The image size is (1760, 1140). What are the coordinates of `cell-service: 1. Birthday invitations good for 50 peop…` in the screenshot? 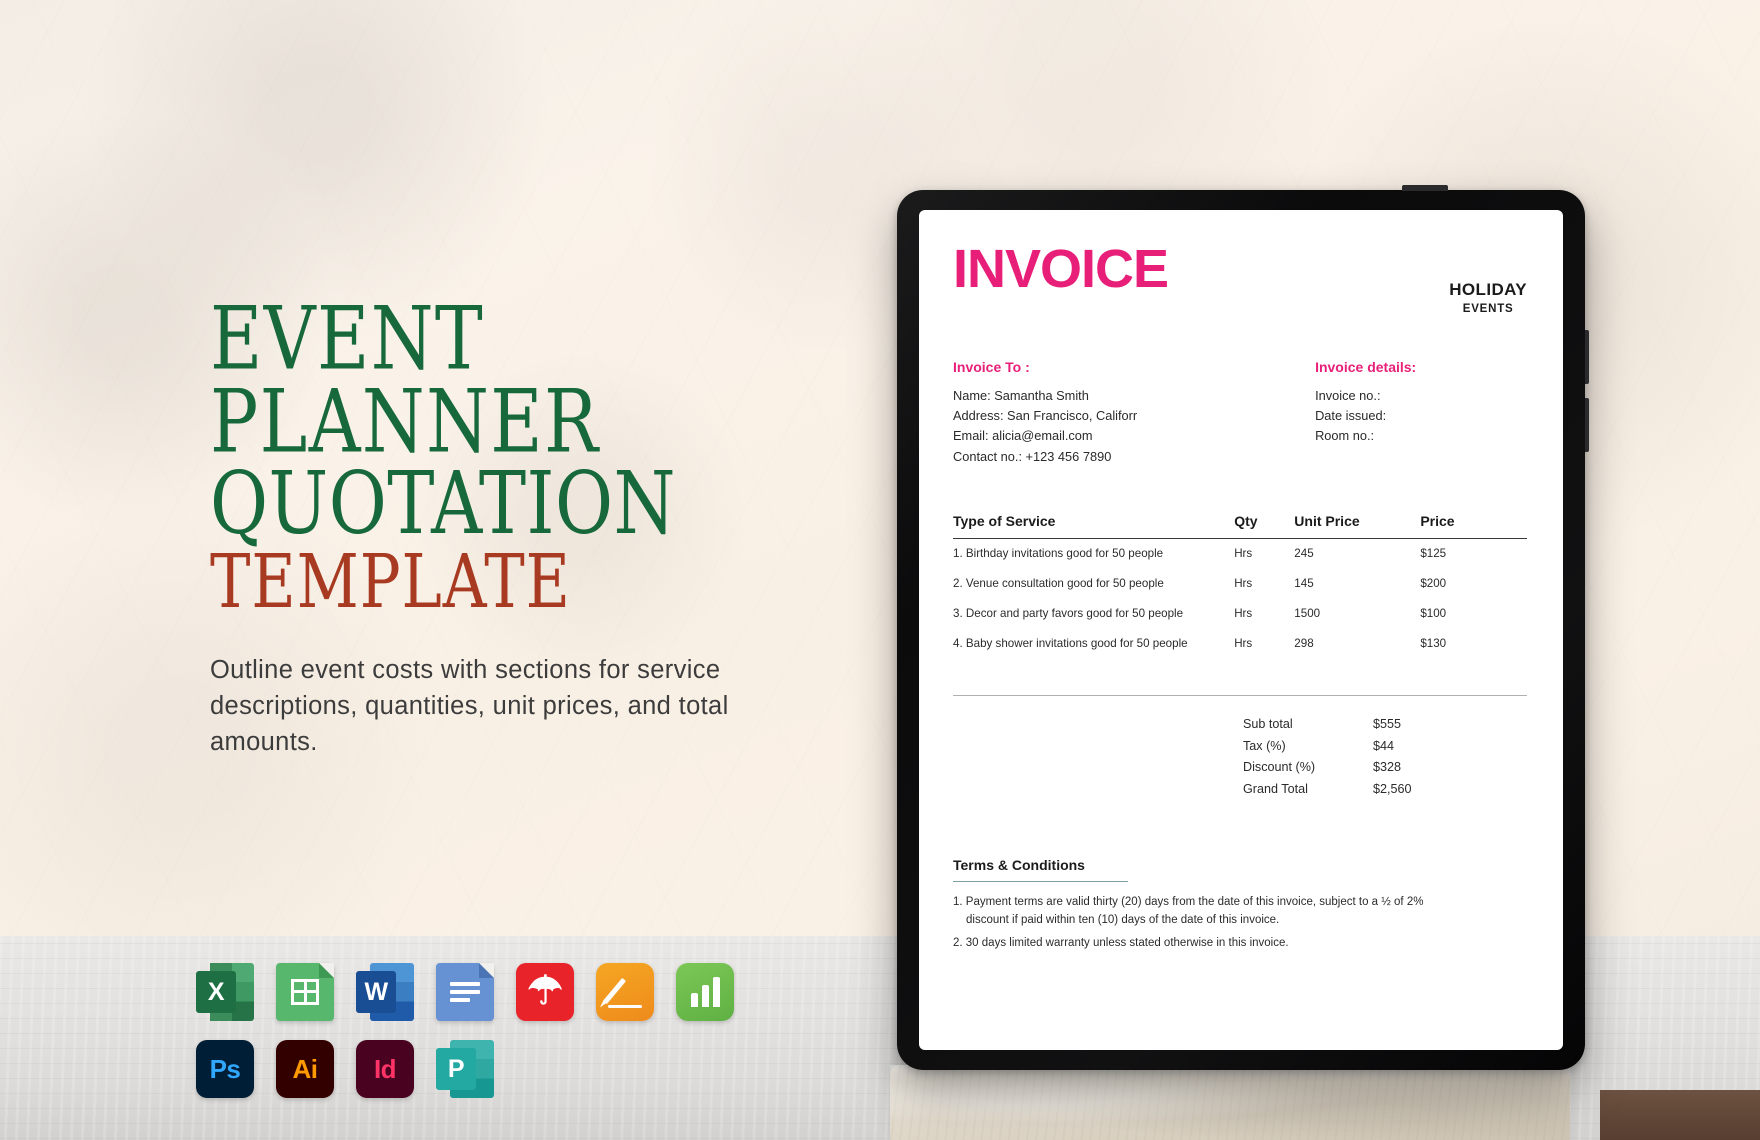 It's located at (1058, 554).